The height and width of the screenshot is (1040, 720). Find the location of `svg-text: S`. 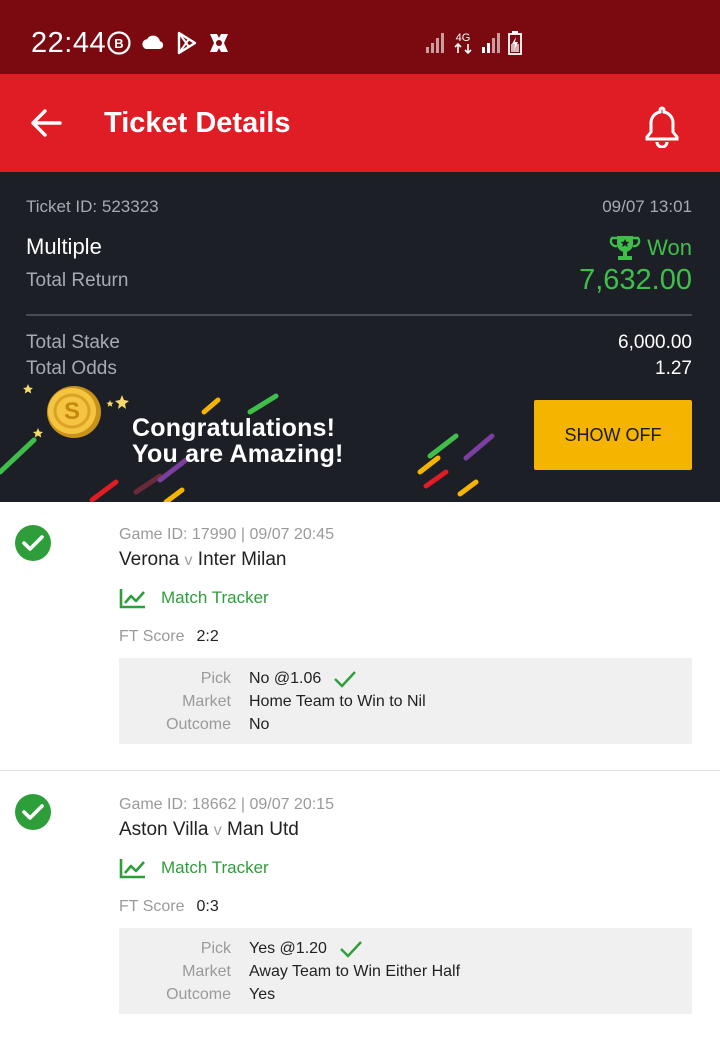

svg-text: S is located at coordinates (72, 411).